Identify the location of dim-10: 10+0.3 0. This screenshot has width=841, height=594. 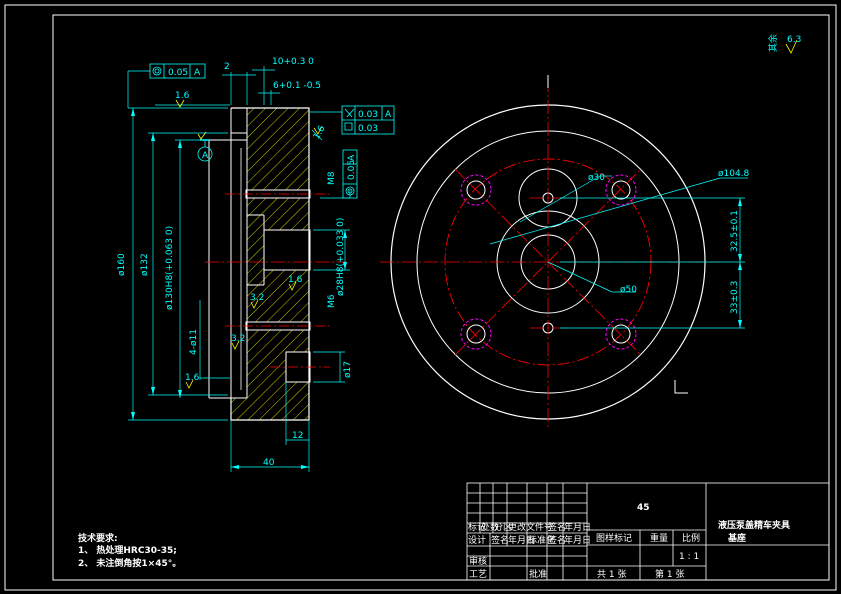
(293, 62).